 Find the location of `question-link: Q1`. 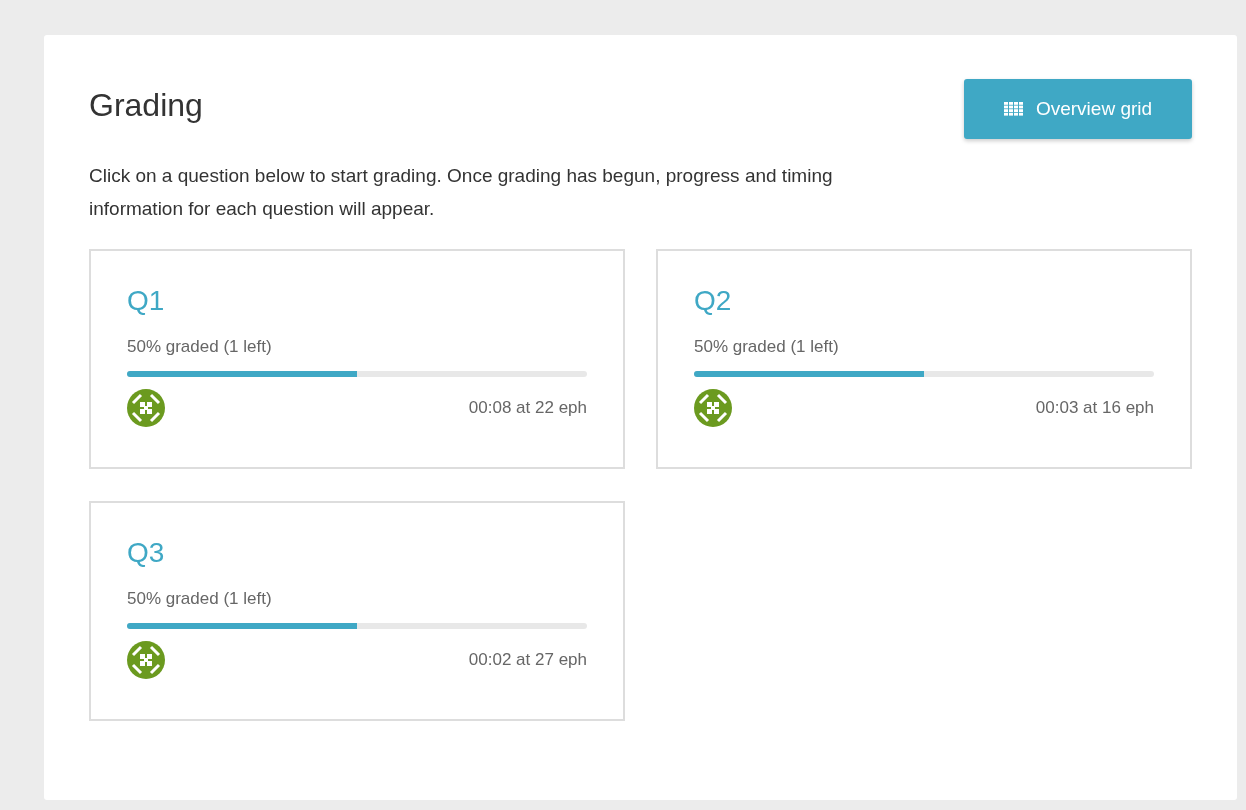

question-link: Q1 is located at coordinates (146, 301).